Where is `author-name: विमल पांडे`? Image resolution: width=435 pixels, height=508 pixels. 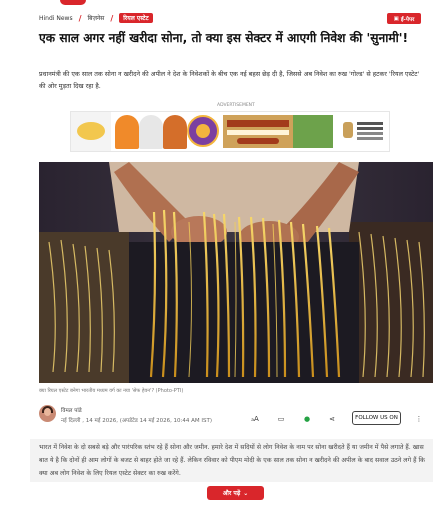
author-name: विमल पांडे is located at coordinates (71, 410).